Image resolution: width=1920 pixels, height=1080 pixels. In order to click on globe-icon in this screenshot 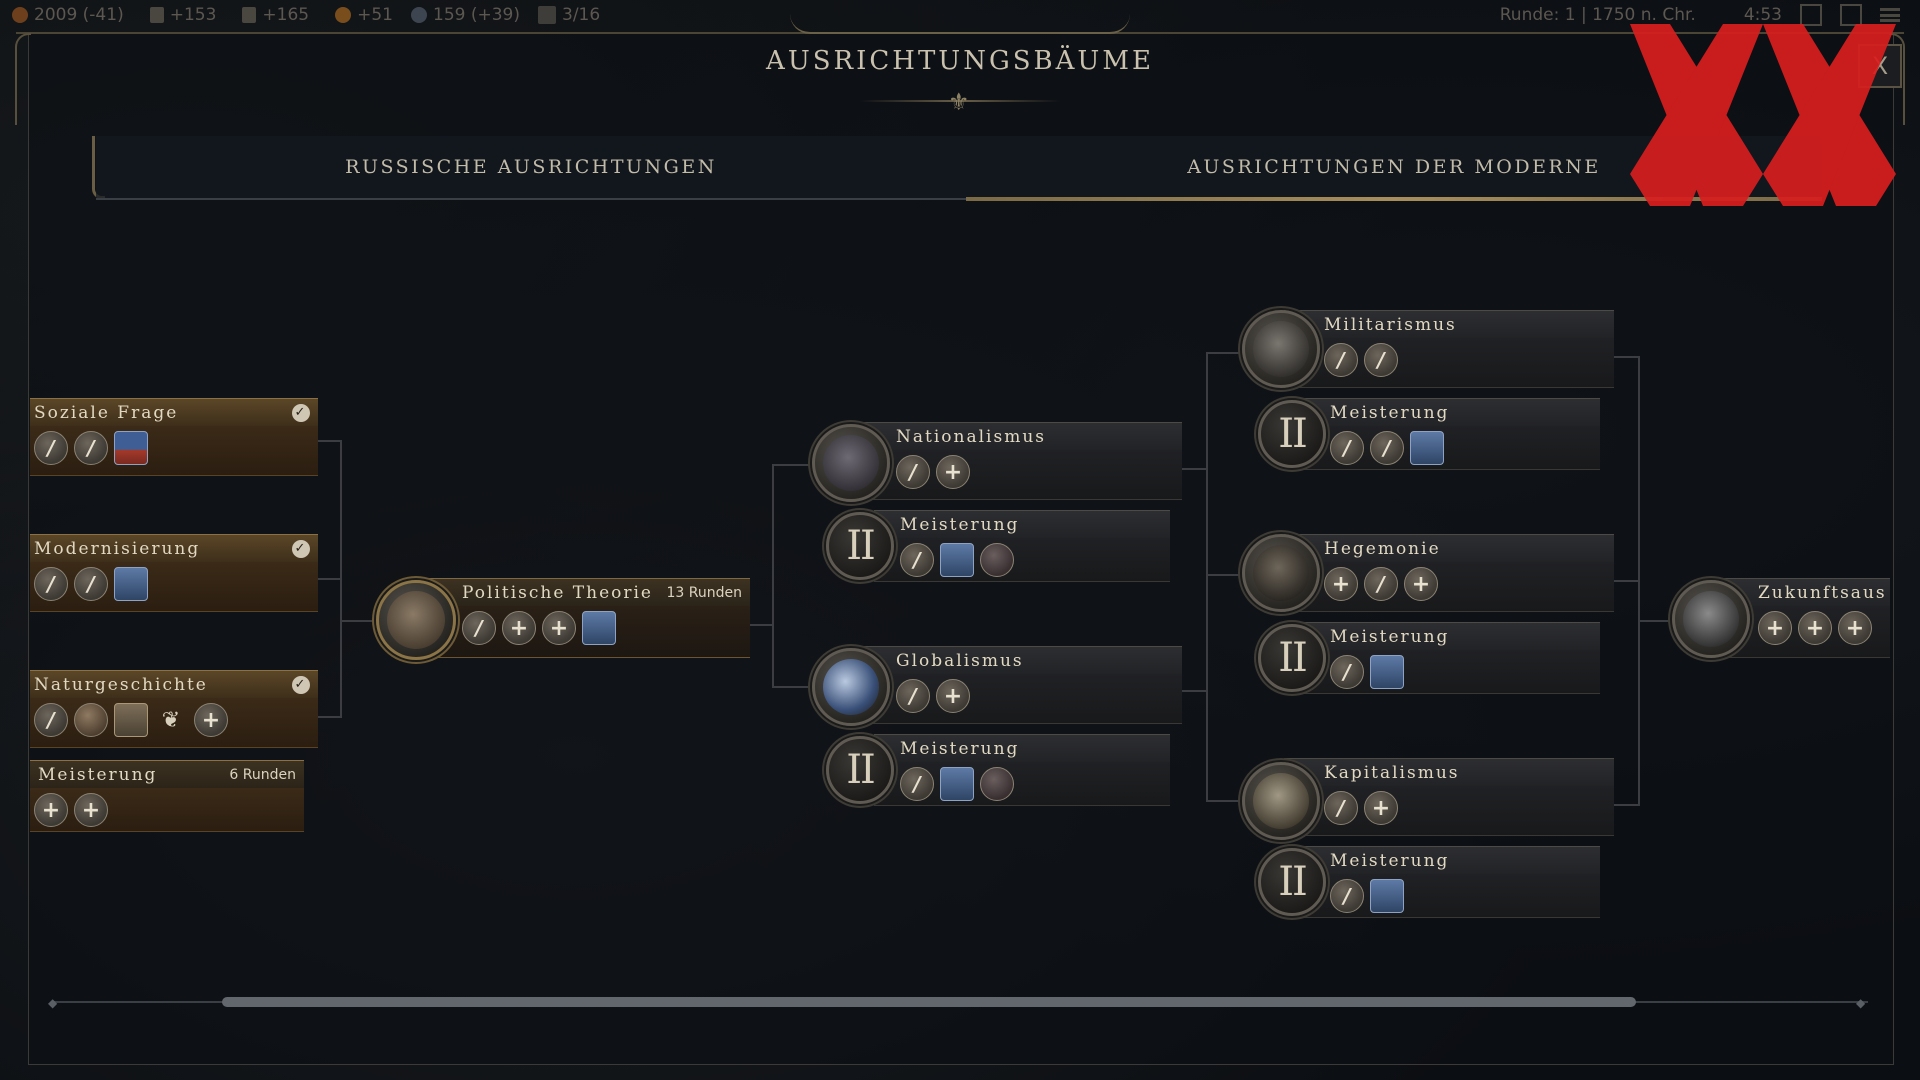, I will do `click(851, 687)`.